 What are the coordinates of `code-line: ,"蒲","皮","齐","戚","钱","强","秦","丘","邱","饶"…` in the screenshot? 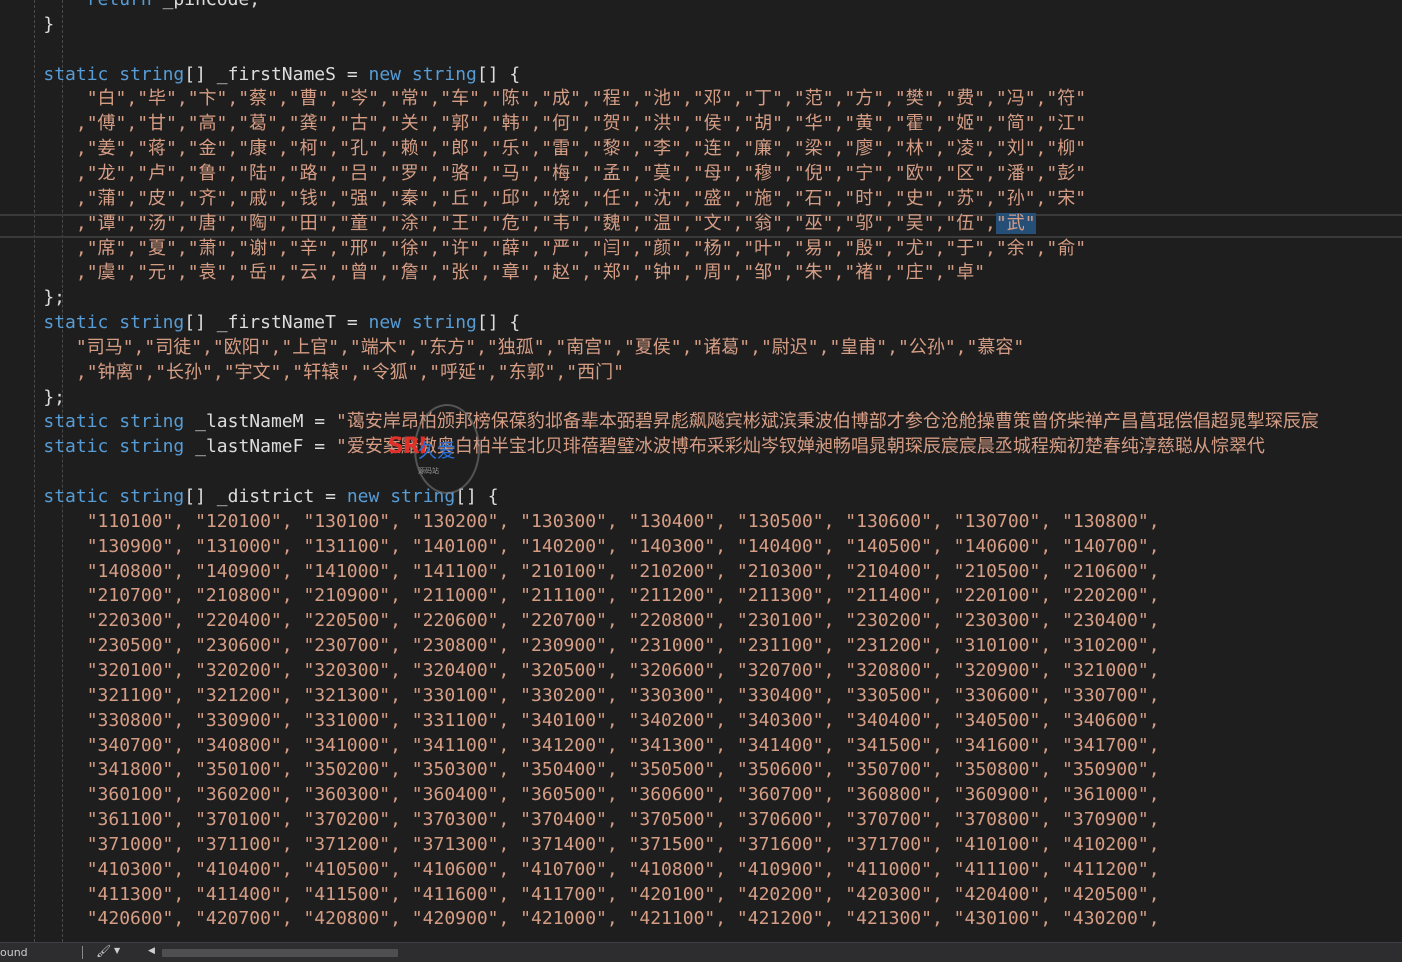 It's located at (543, 199).